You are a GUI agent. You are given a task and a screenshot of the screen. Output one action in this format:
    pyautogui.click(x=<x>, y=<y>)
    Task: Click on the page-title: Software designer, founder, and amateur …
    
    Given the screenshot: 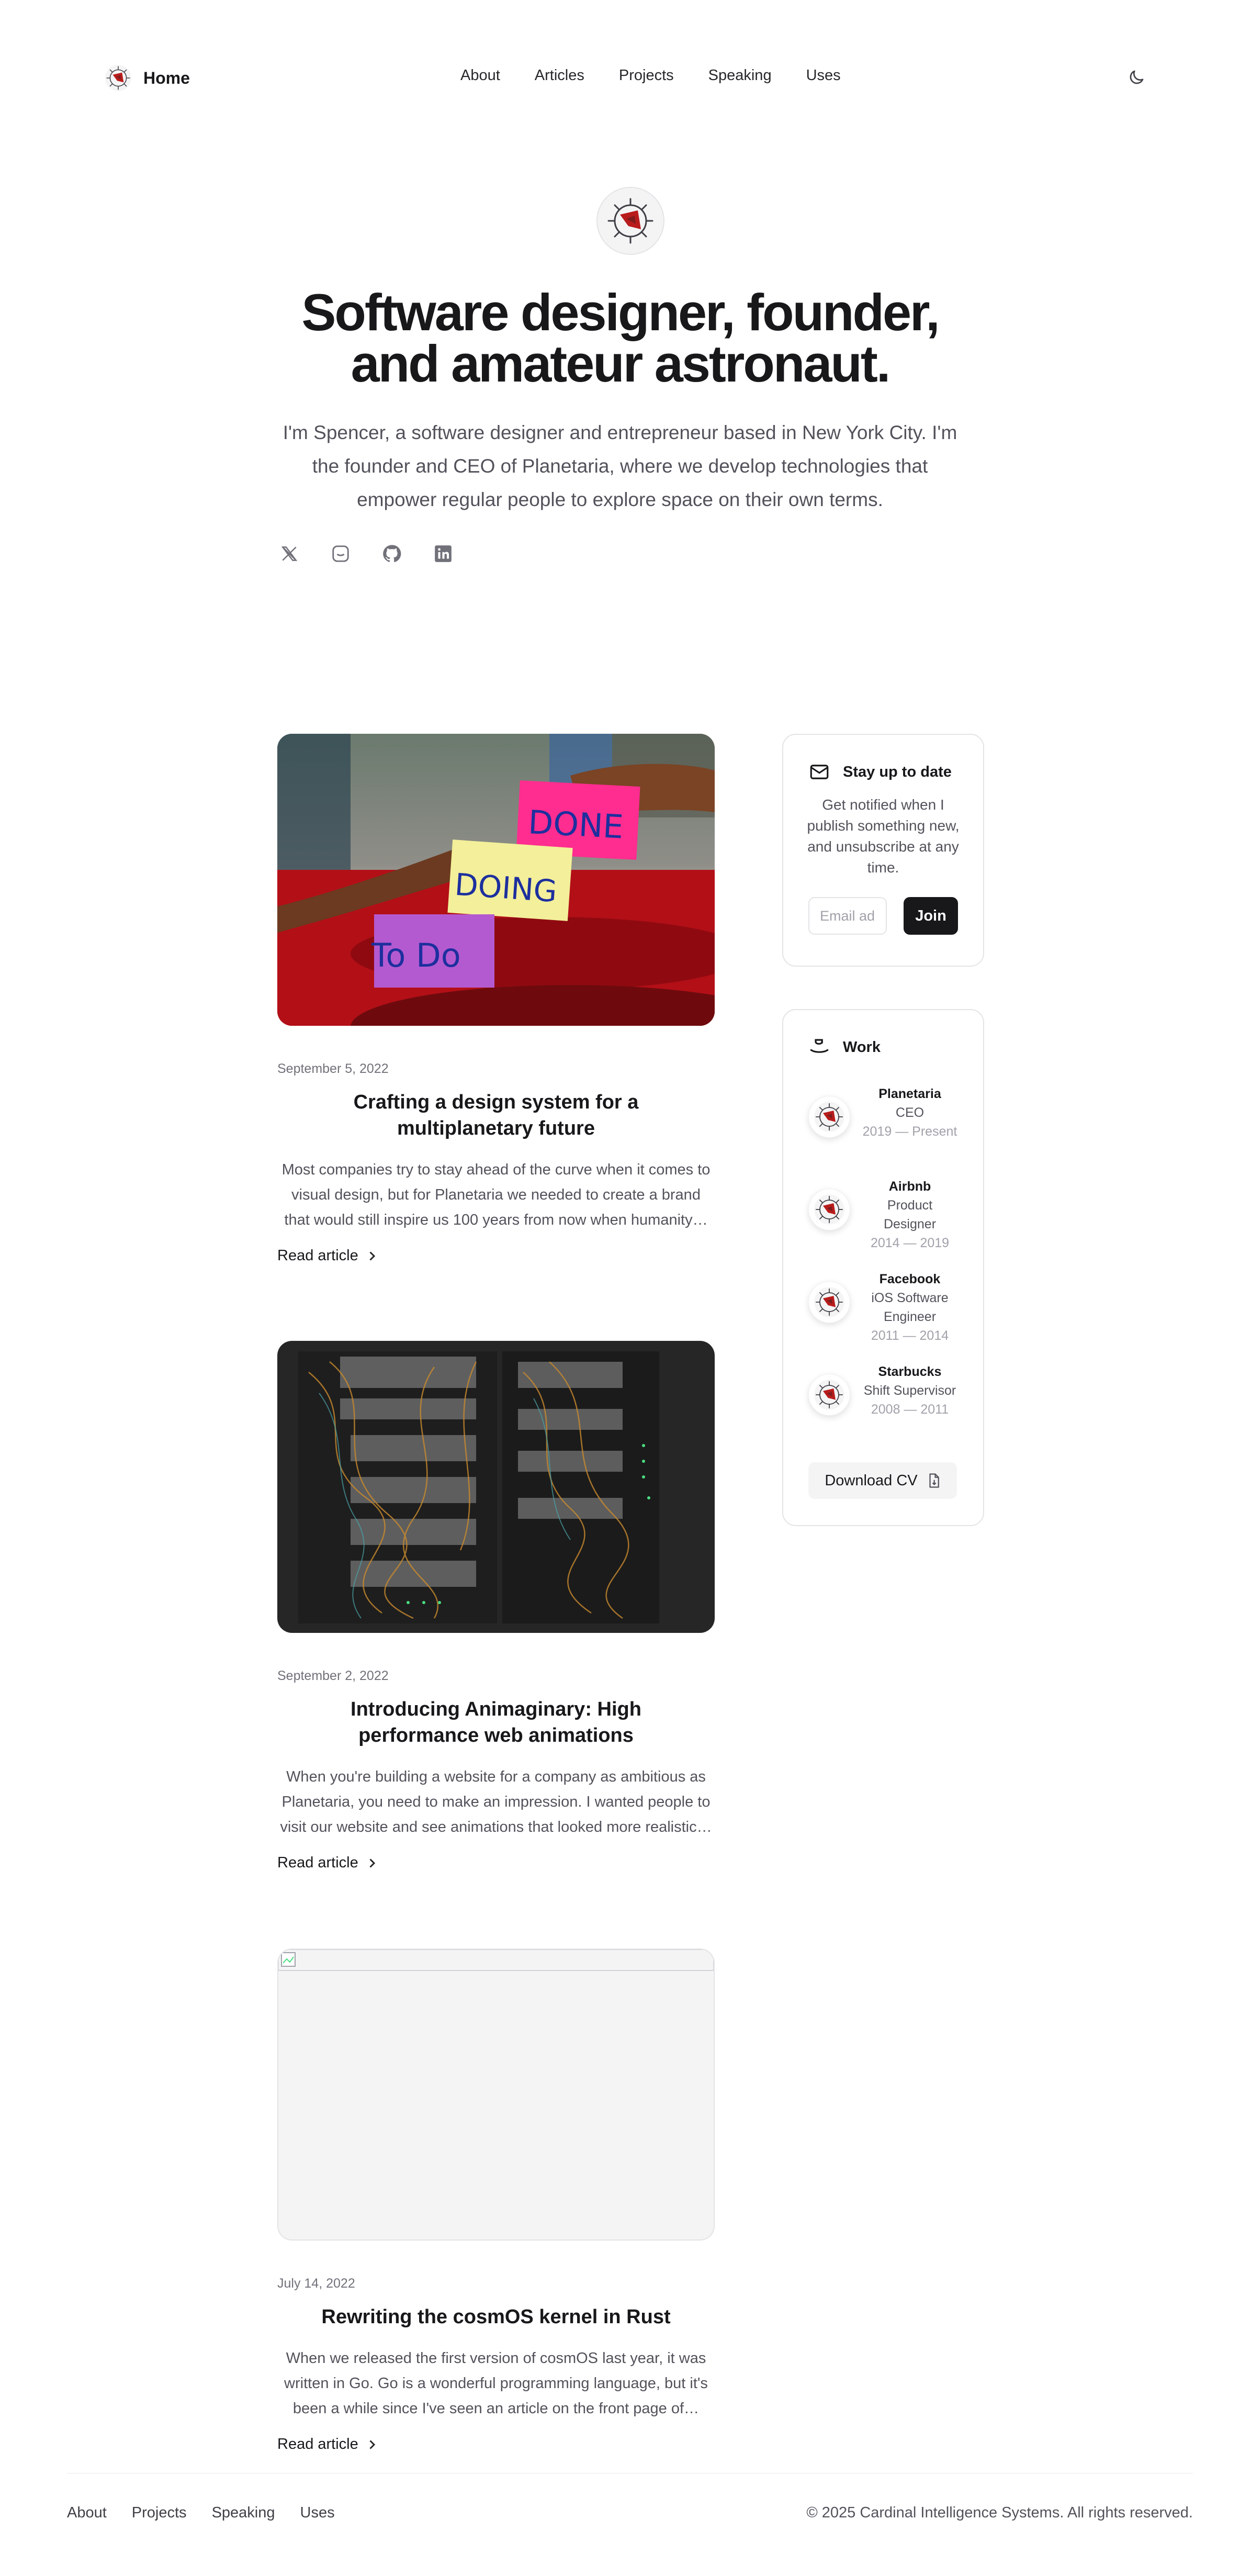 What is the action you would take?
    pyautogui.click(x=621, y=338)
    